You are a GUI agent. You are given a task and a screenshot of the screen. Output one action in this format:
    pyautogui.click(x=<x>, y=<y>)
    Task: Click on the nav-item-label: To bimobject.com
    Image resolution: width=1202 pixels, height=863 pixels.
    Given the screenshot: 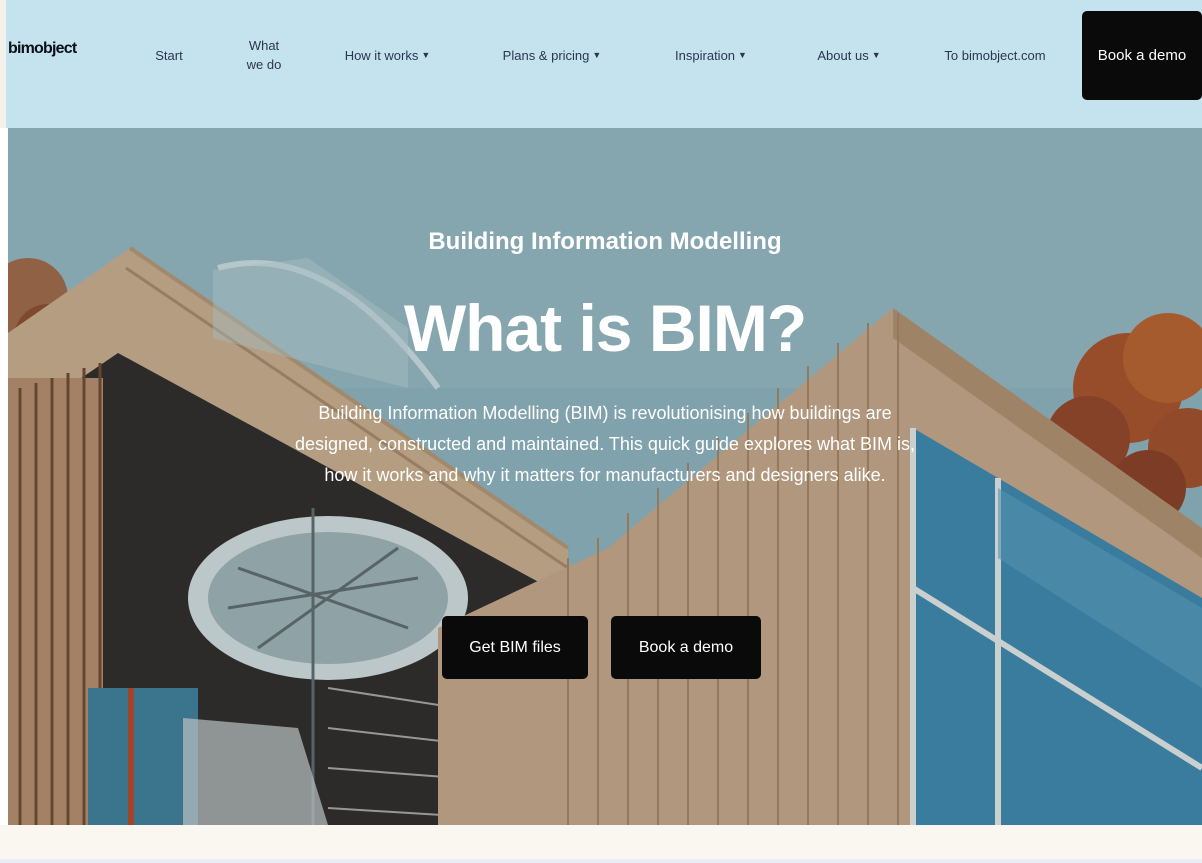 What is the action you would take?
    pyautogui.click(x=995, y=55)
    